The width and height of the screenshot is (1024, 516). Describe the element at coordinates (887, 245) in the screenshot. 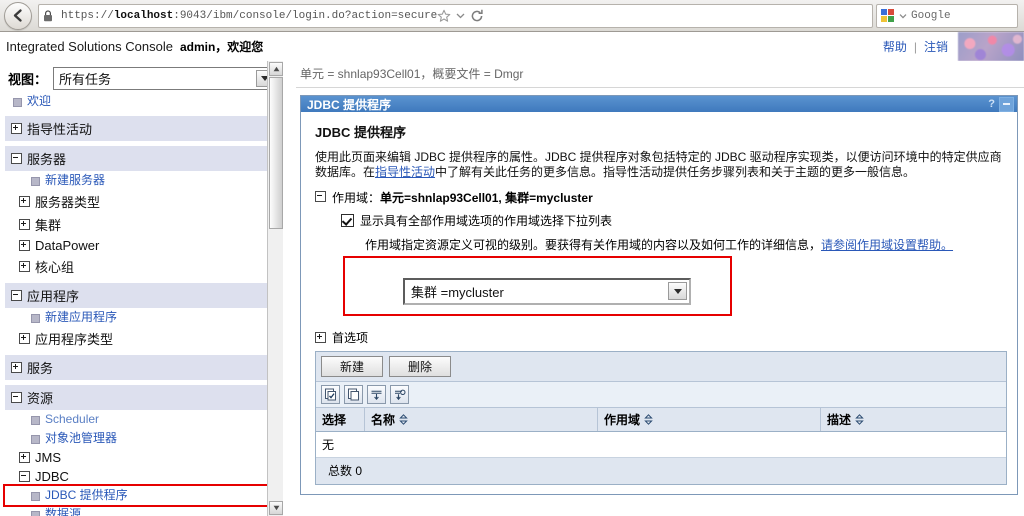

I see `scope-settings-help-link: 请参阅作用域设置帮助。` at that location.